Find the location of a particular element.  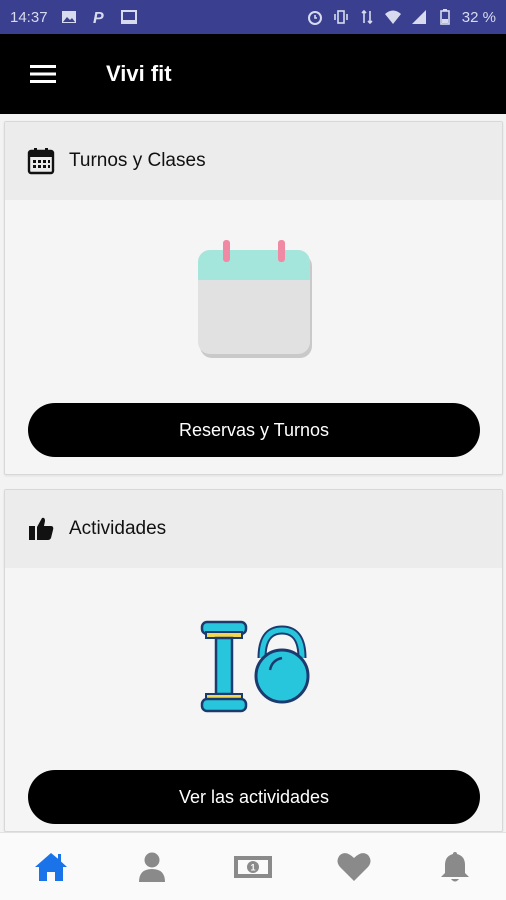

money-icon: 1 is located at coordinates (252, 866).